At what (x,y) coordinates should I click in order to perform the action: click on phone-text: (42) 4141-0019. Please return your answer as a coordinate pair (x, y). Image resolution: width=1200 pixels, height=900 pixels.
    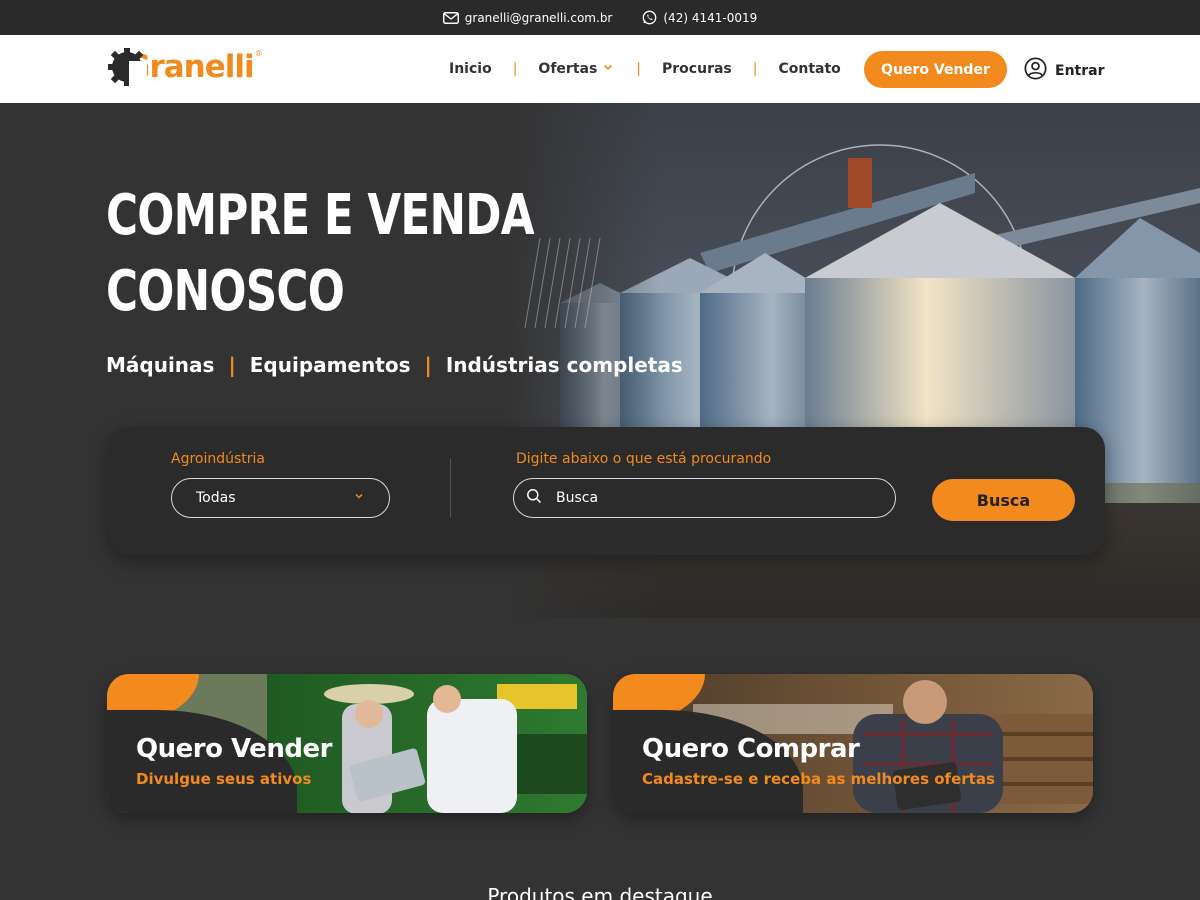
    Looking at the image, I should click on (710, 18).